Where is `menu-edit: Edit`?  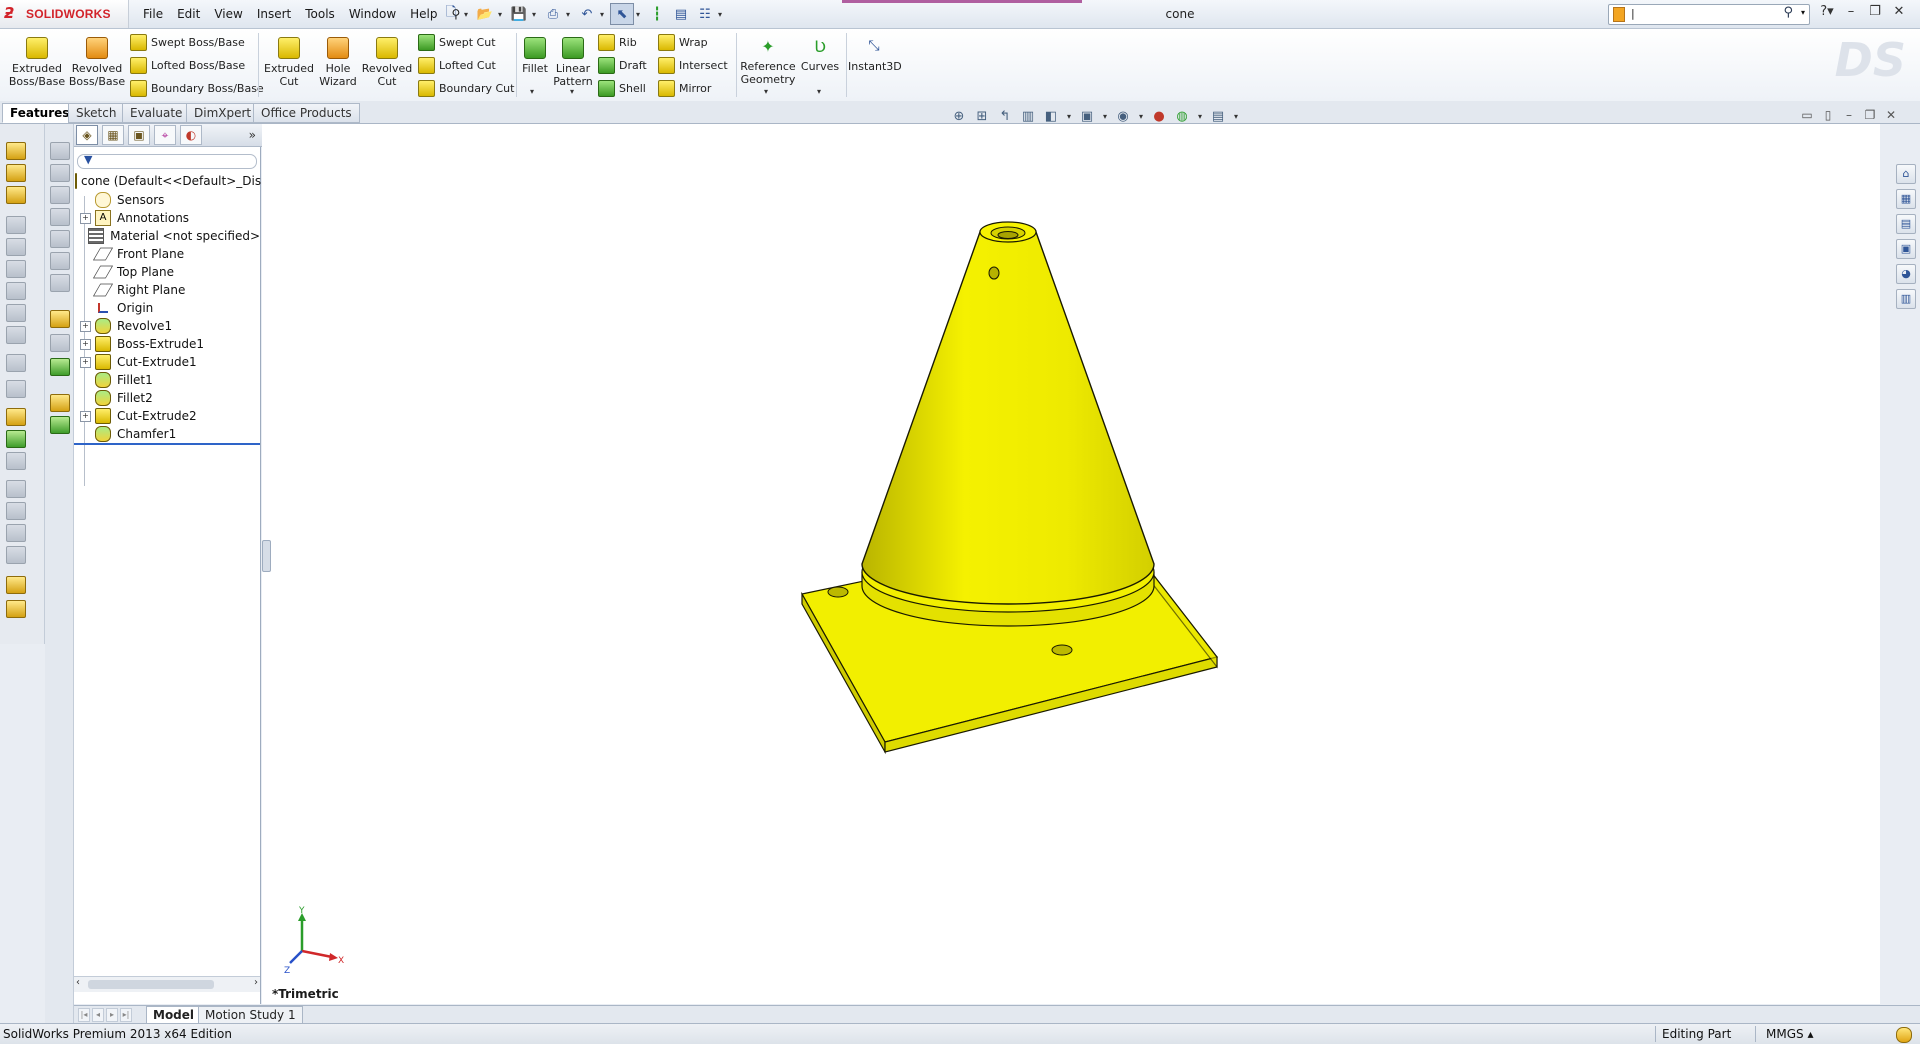 menu-edit: Edit is located at coordinates (188, 14).